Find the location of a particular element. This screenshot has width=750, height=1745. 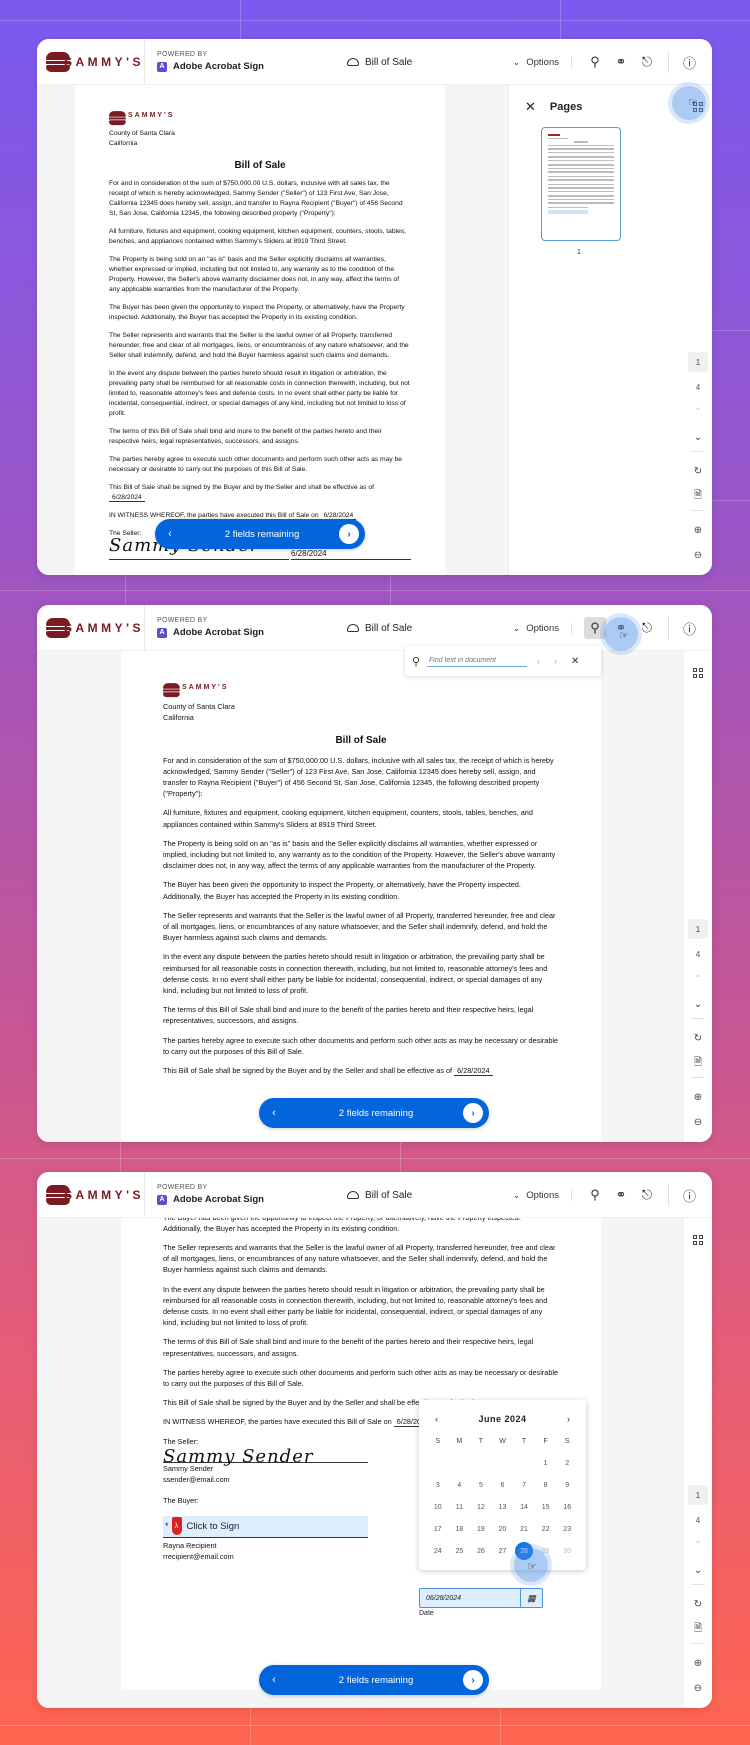

calendar-day: 16 is located at coordinates (567, 1507).